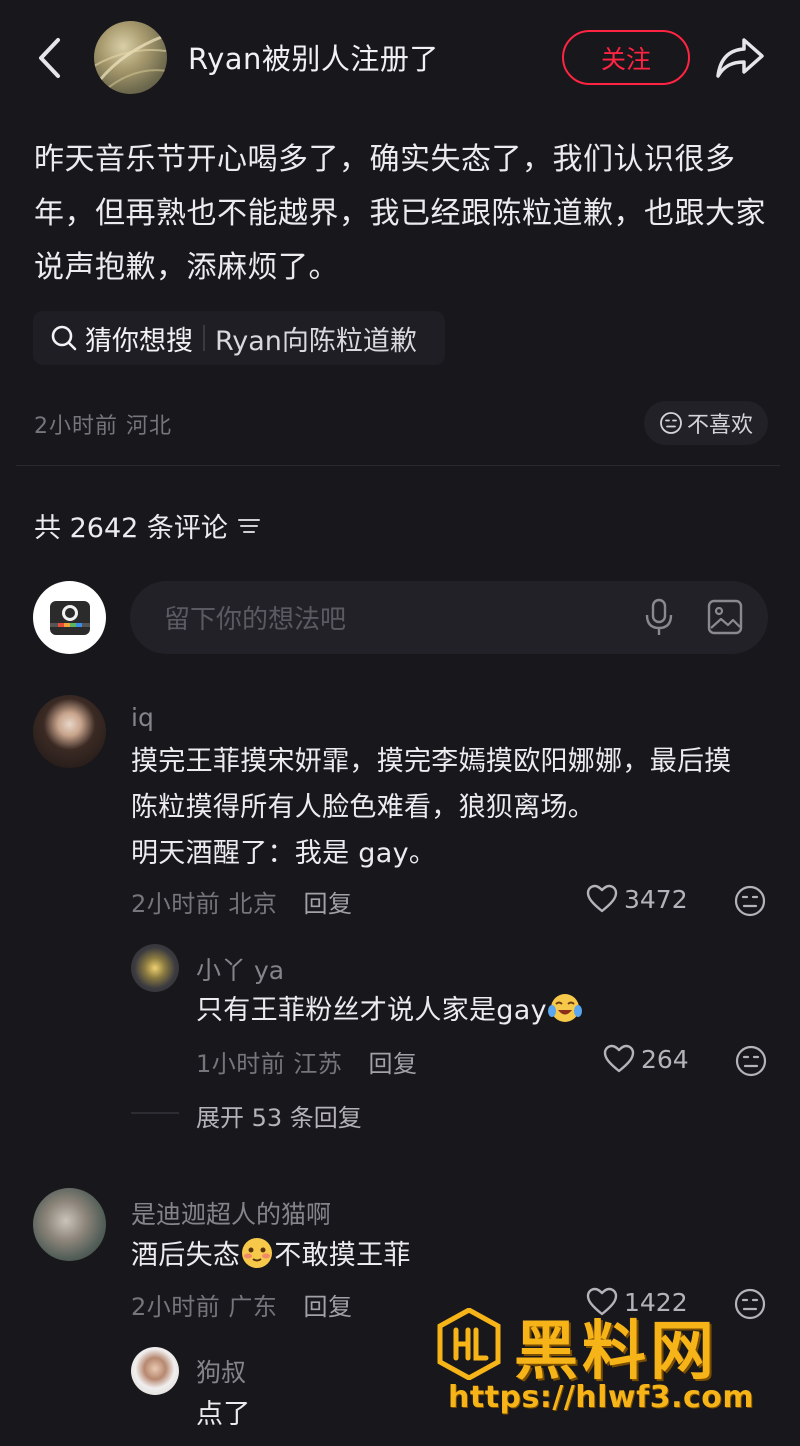 The height and width of the screenshot is (1446, 800). What do you see at coordinates (601, 1397) in the screenshot?
I see `watermark-url: https://hlwf3.com` at bounding box center [601, 1397].